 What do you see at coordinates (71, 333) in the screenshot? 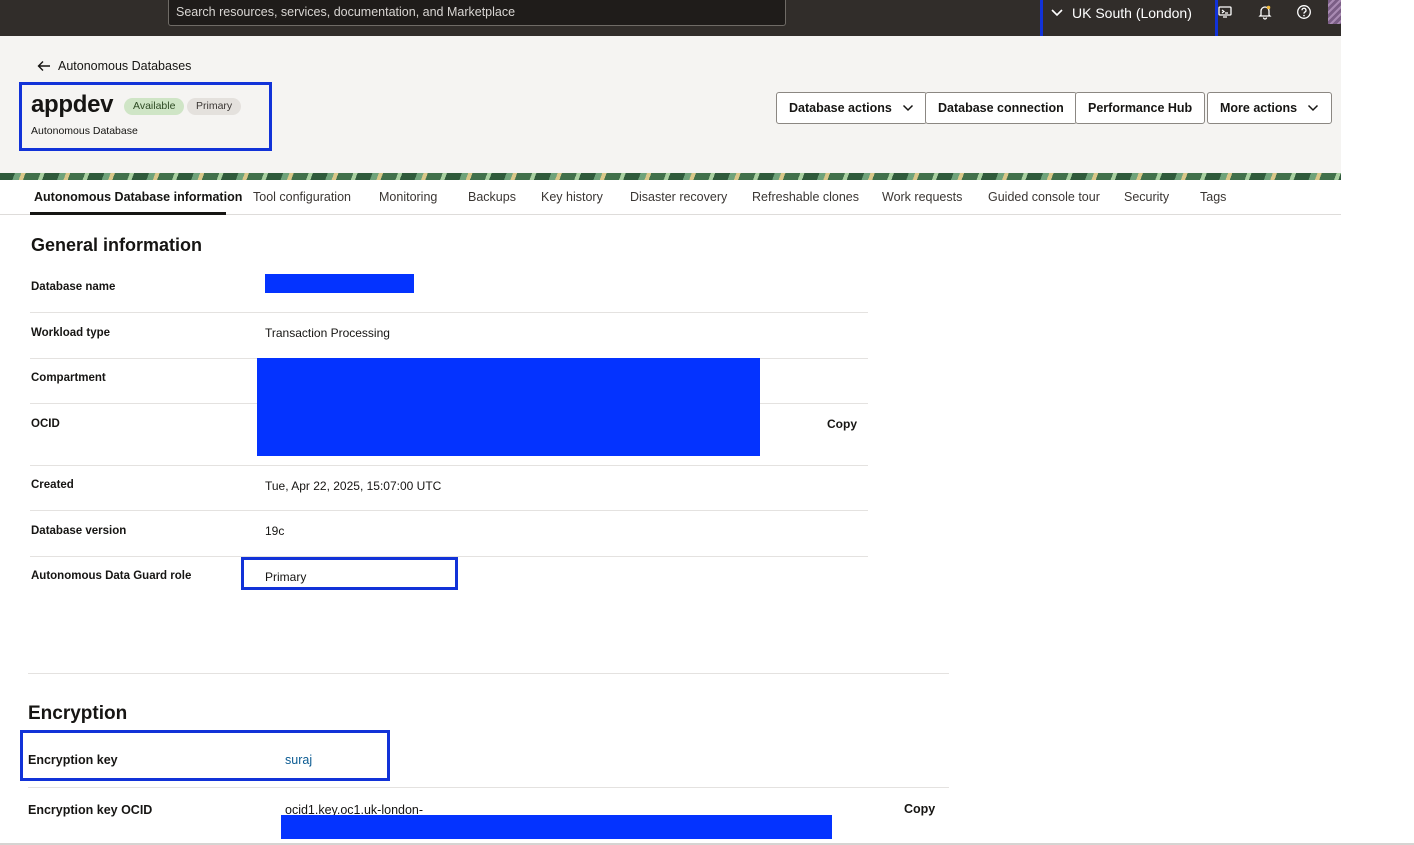
I see `workload-type-label: Workload type` at bounding box center [71, 333].